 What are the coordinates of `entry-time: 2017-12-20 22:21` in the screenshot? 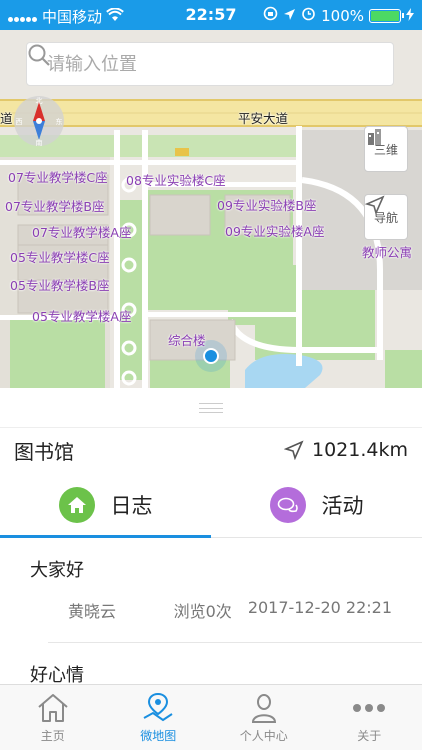 It's located at (319, 607).